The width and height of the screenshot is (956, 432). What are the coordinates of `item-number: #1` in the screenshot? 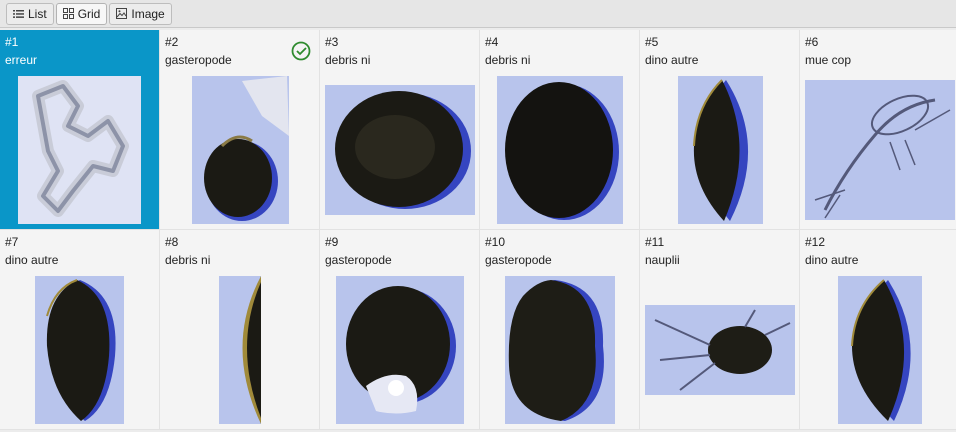 It's located at (12, 42).